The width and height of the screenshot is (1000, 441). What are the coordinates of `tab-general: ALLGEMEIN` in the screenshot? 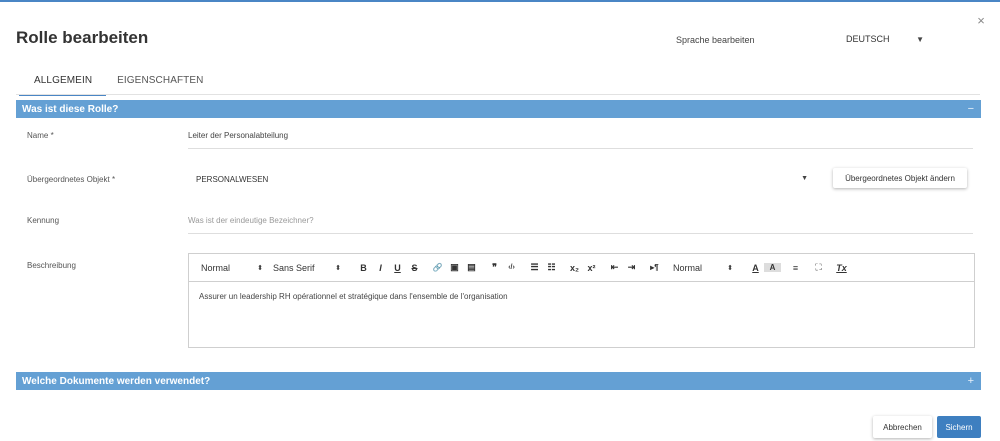 It's located at (63, 82).